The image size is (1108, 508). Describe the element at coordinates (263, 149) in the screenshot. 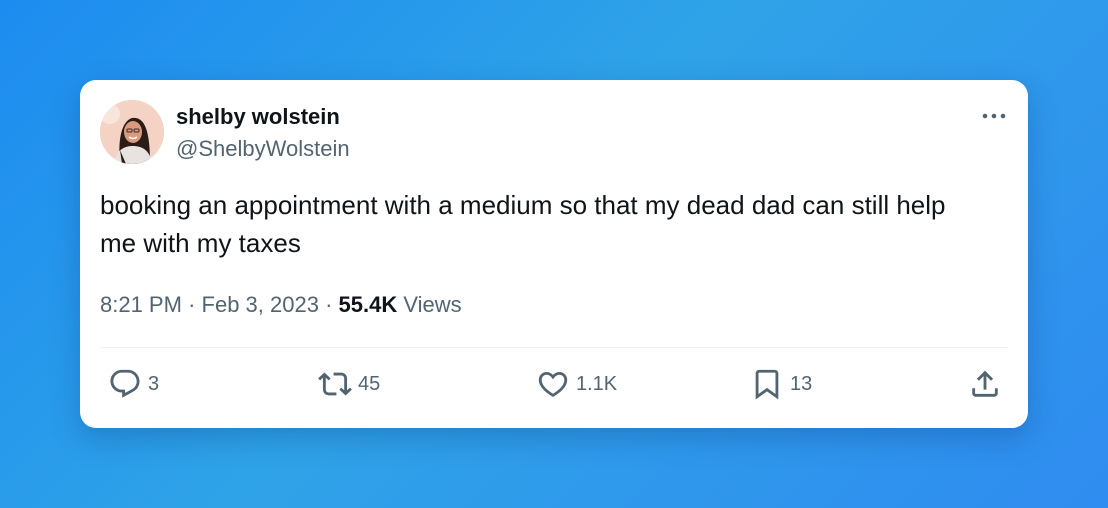

I see `user-handle: @ShelbyWolstein` at that location.